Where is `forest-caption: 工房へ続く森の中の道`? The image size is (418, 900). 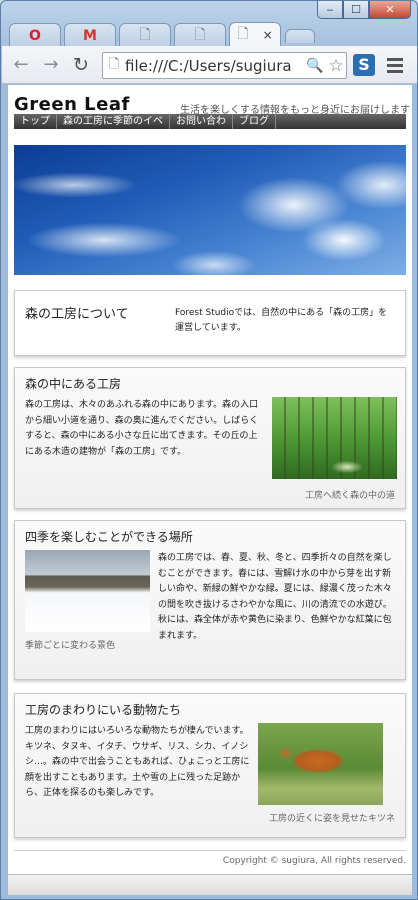
forest-caption: 工房へ続く森の中の道 is located at coordinates (349, 496).